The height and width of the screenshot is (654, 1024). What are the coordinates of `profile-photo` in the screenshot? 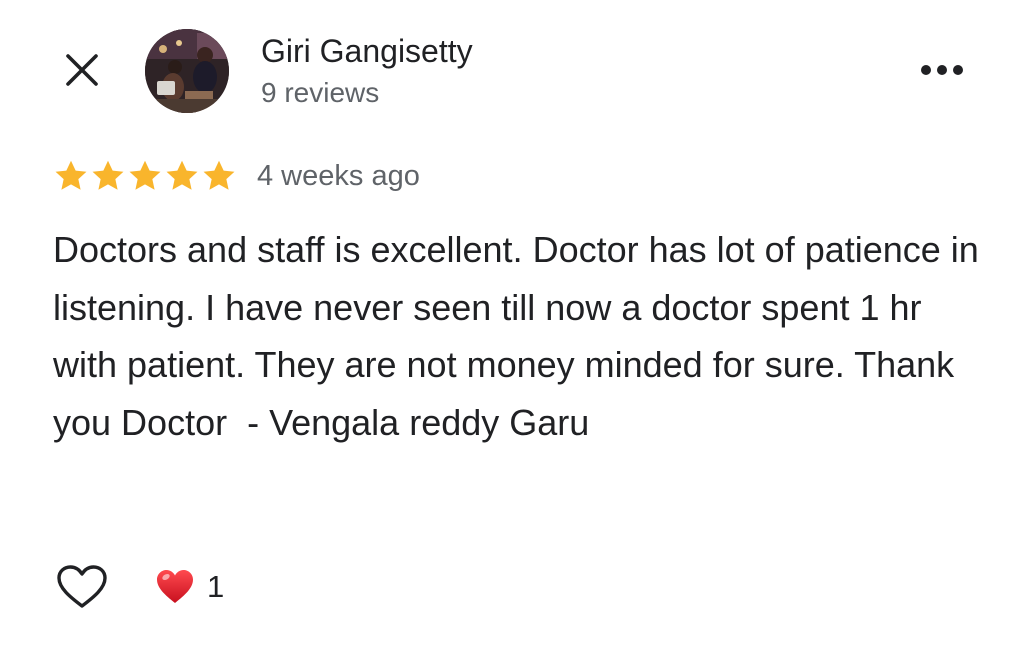 It's located at (187, 71).